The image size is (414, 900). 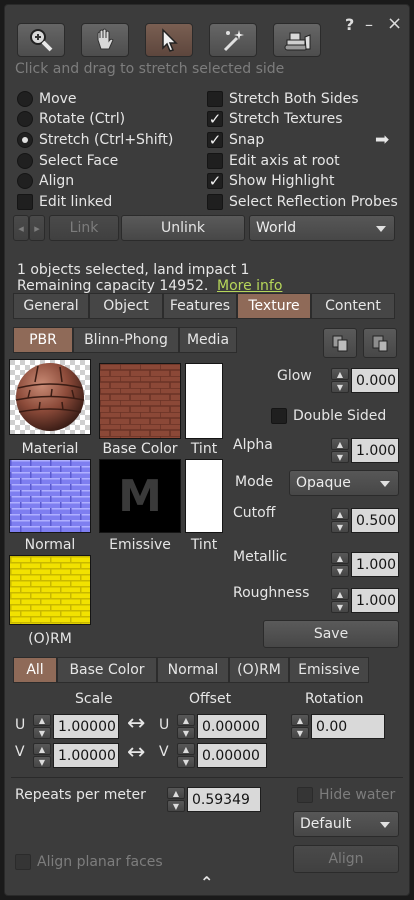 I want to click on tab-object: Object, so click(x=126, y=306).